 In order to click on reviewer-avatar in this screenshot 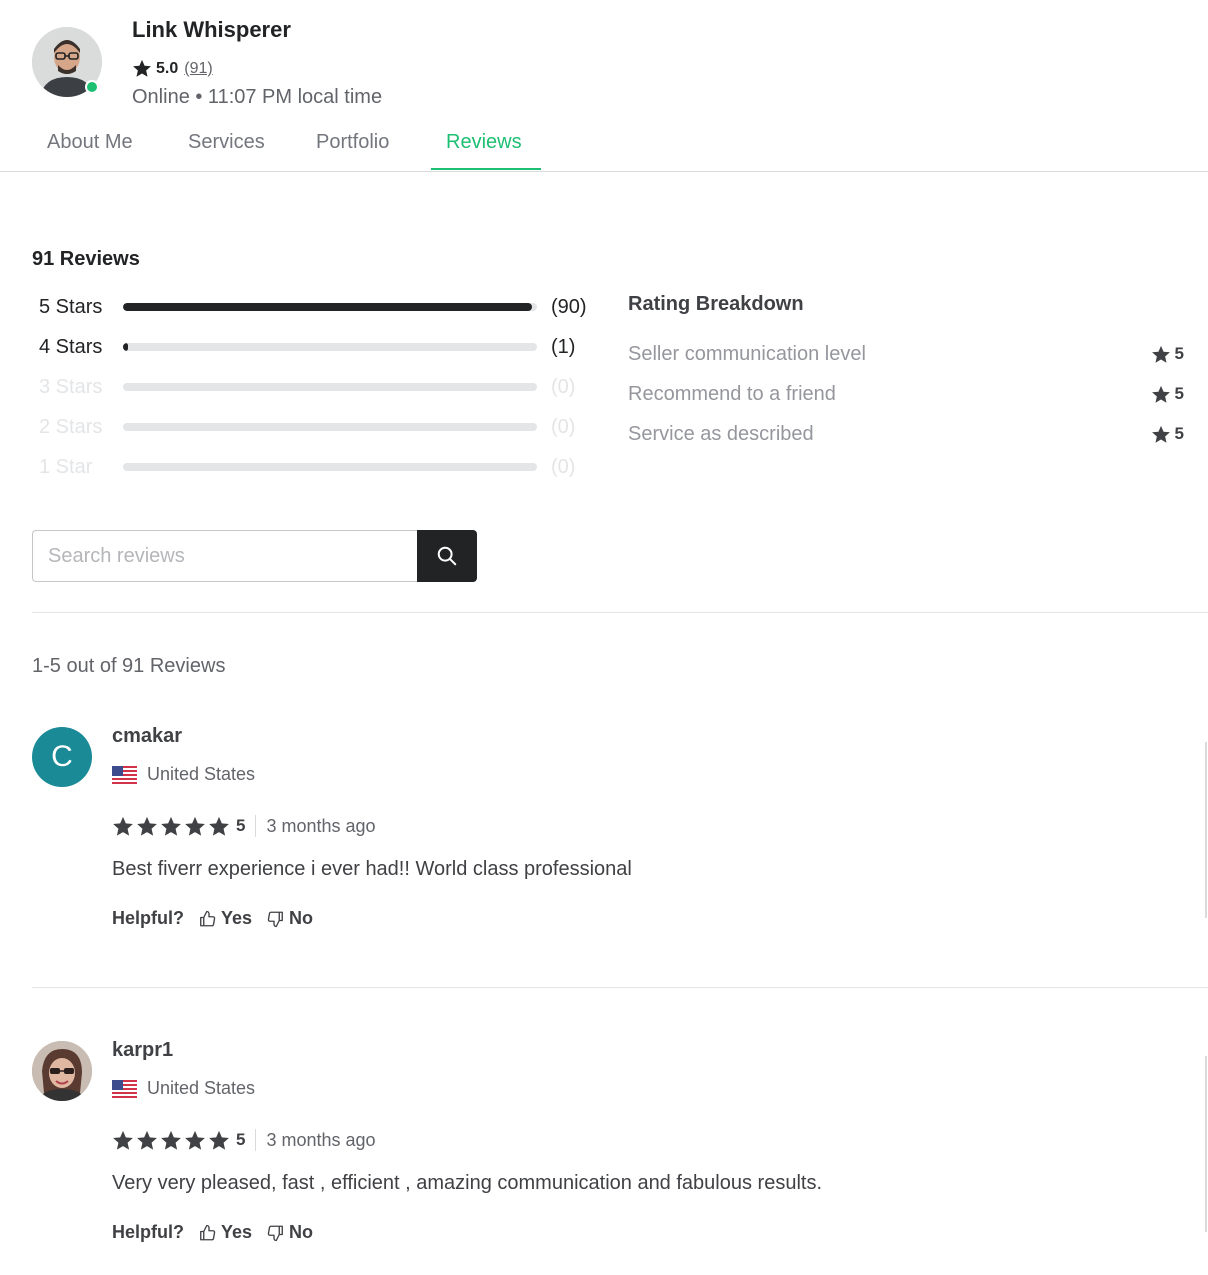, I will do `click(62, 1071)`.